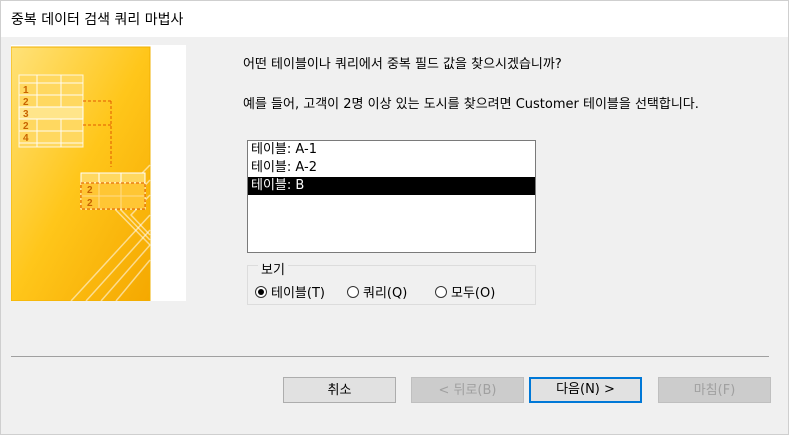 This screenshot has height=435, width=789. What do you see at coordinates (97, 20) in the screenshot?
I see `window-title: 중복 데이터 검색 쿼리 마법사` at bounding box center [97, 20].